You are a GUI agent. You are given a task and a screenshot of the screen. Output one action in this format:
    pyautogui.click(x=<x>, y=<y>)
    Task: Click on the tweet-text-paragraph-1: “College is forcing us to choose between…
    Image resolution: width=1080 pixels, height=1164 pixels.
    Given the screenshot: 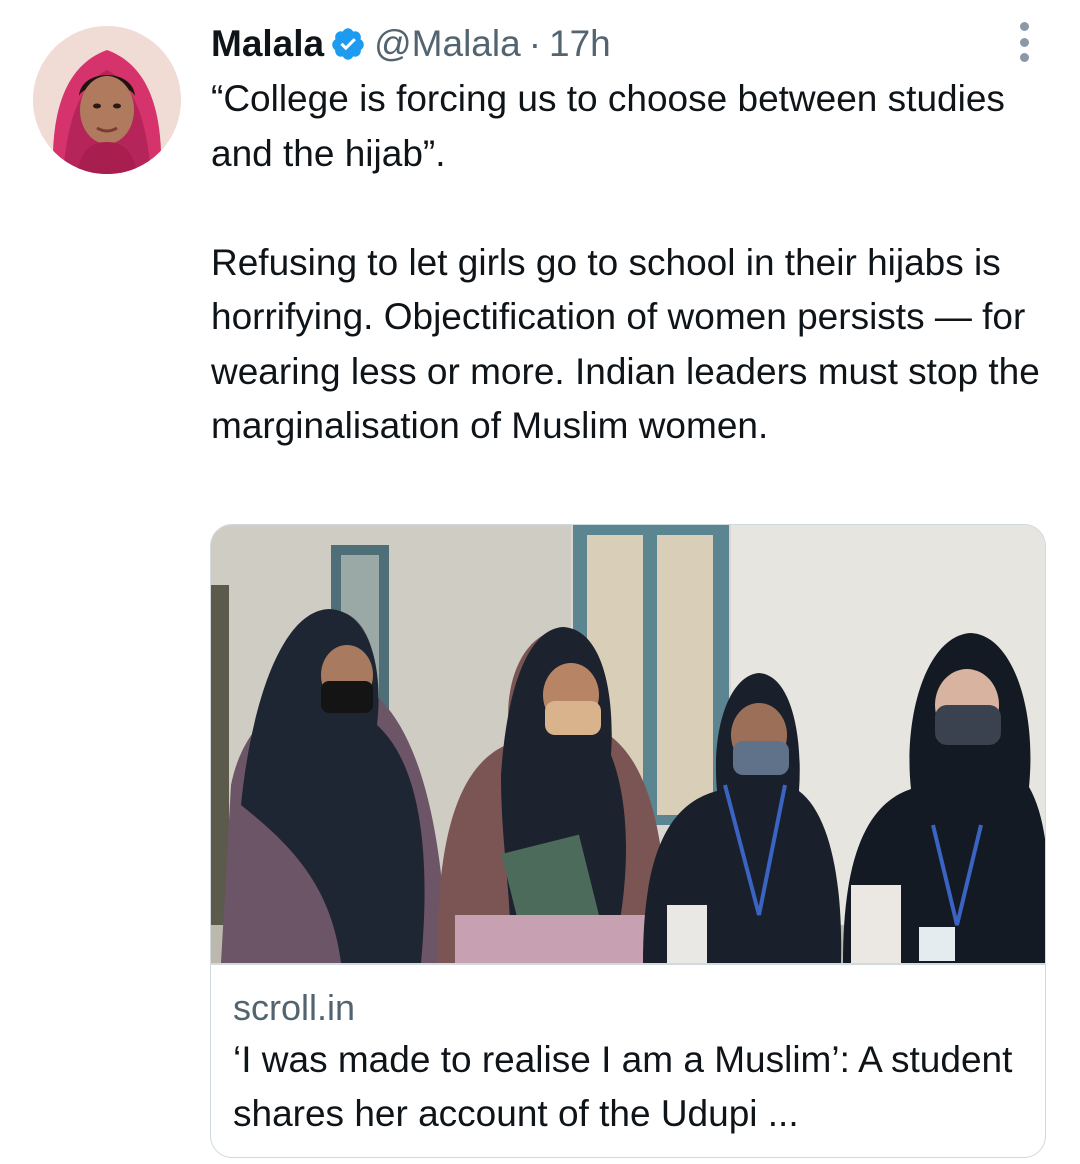 What is the action you would take?
    pyautogui.click(x=608, y=126)
    